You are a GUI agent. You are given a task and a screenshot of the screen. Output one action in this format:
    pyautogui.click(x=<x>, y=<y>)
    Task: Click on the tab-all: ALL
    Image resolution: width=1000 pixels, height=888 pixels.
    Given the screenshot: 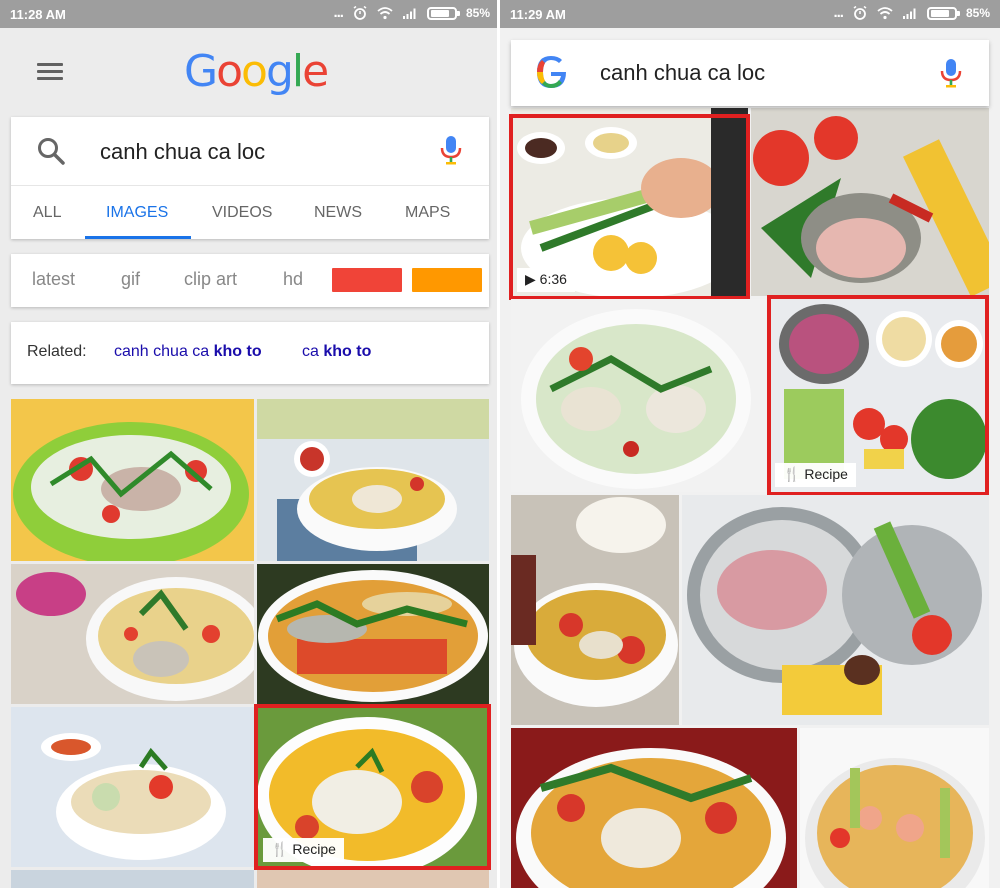 What is the action you would take?
    pyautogui.click(x=47, y=213)
    